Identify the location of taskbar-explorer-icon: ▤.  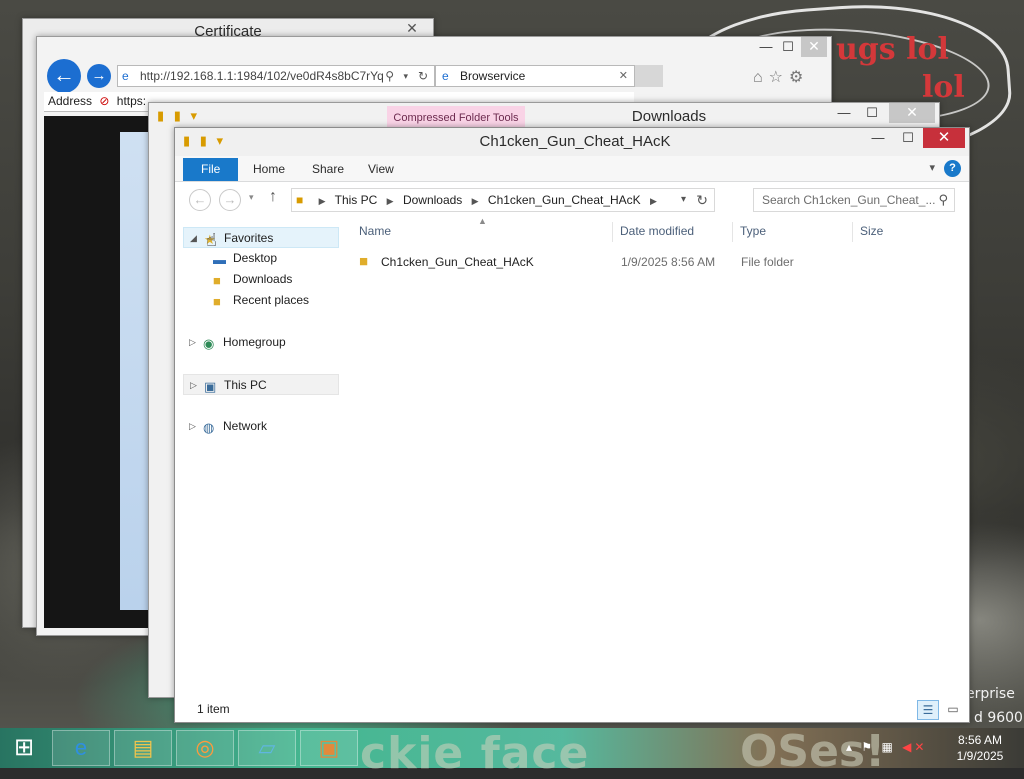
(143, 748).